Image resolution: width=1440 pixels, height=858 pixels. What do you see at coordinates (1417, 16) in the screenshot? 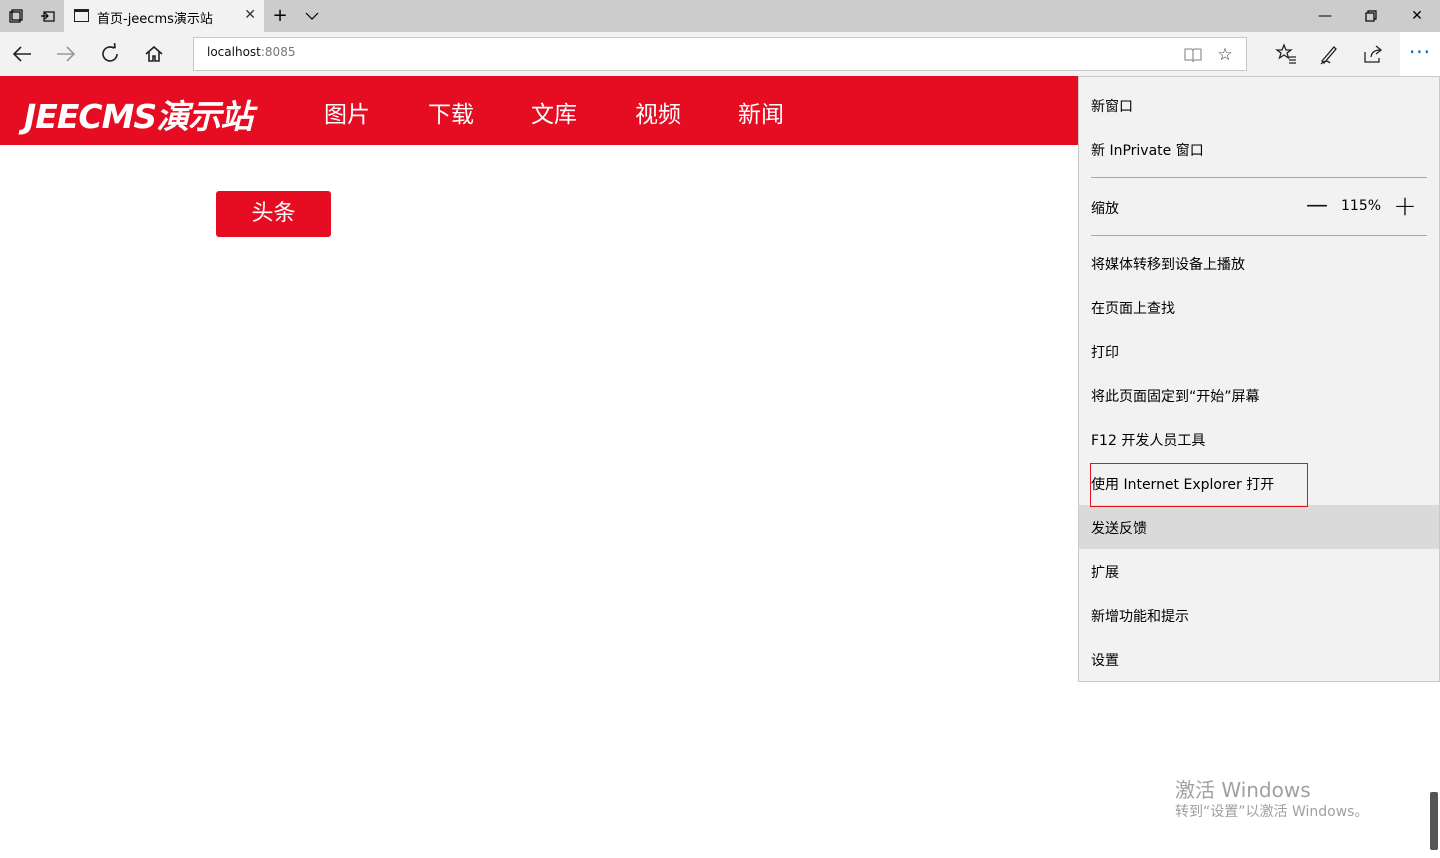
I see `close-window-button: ✕` at bounding box center [1417, 16].